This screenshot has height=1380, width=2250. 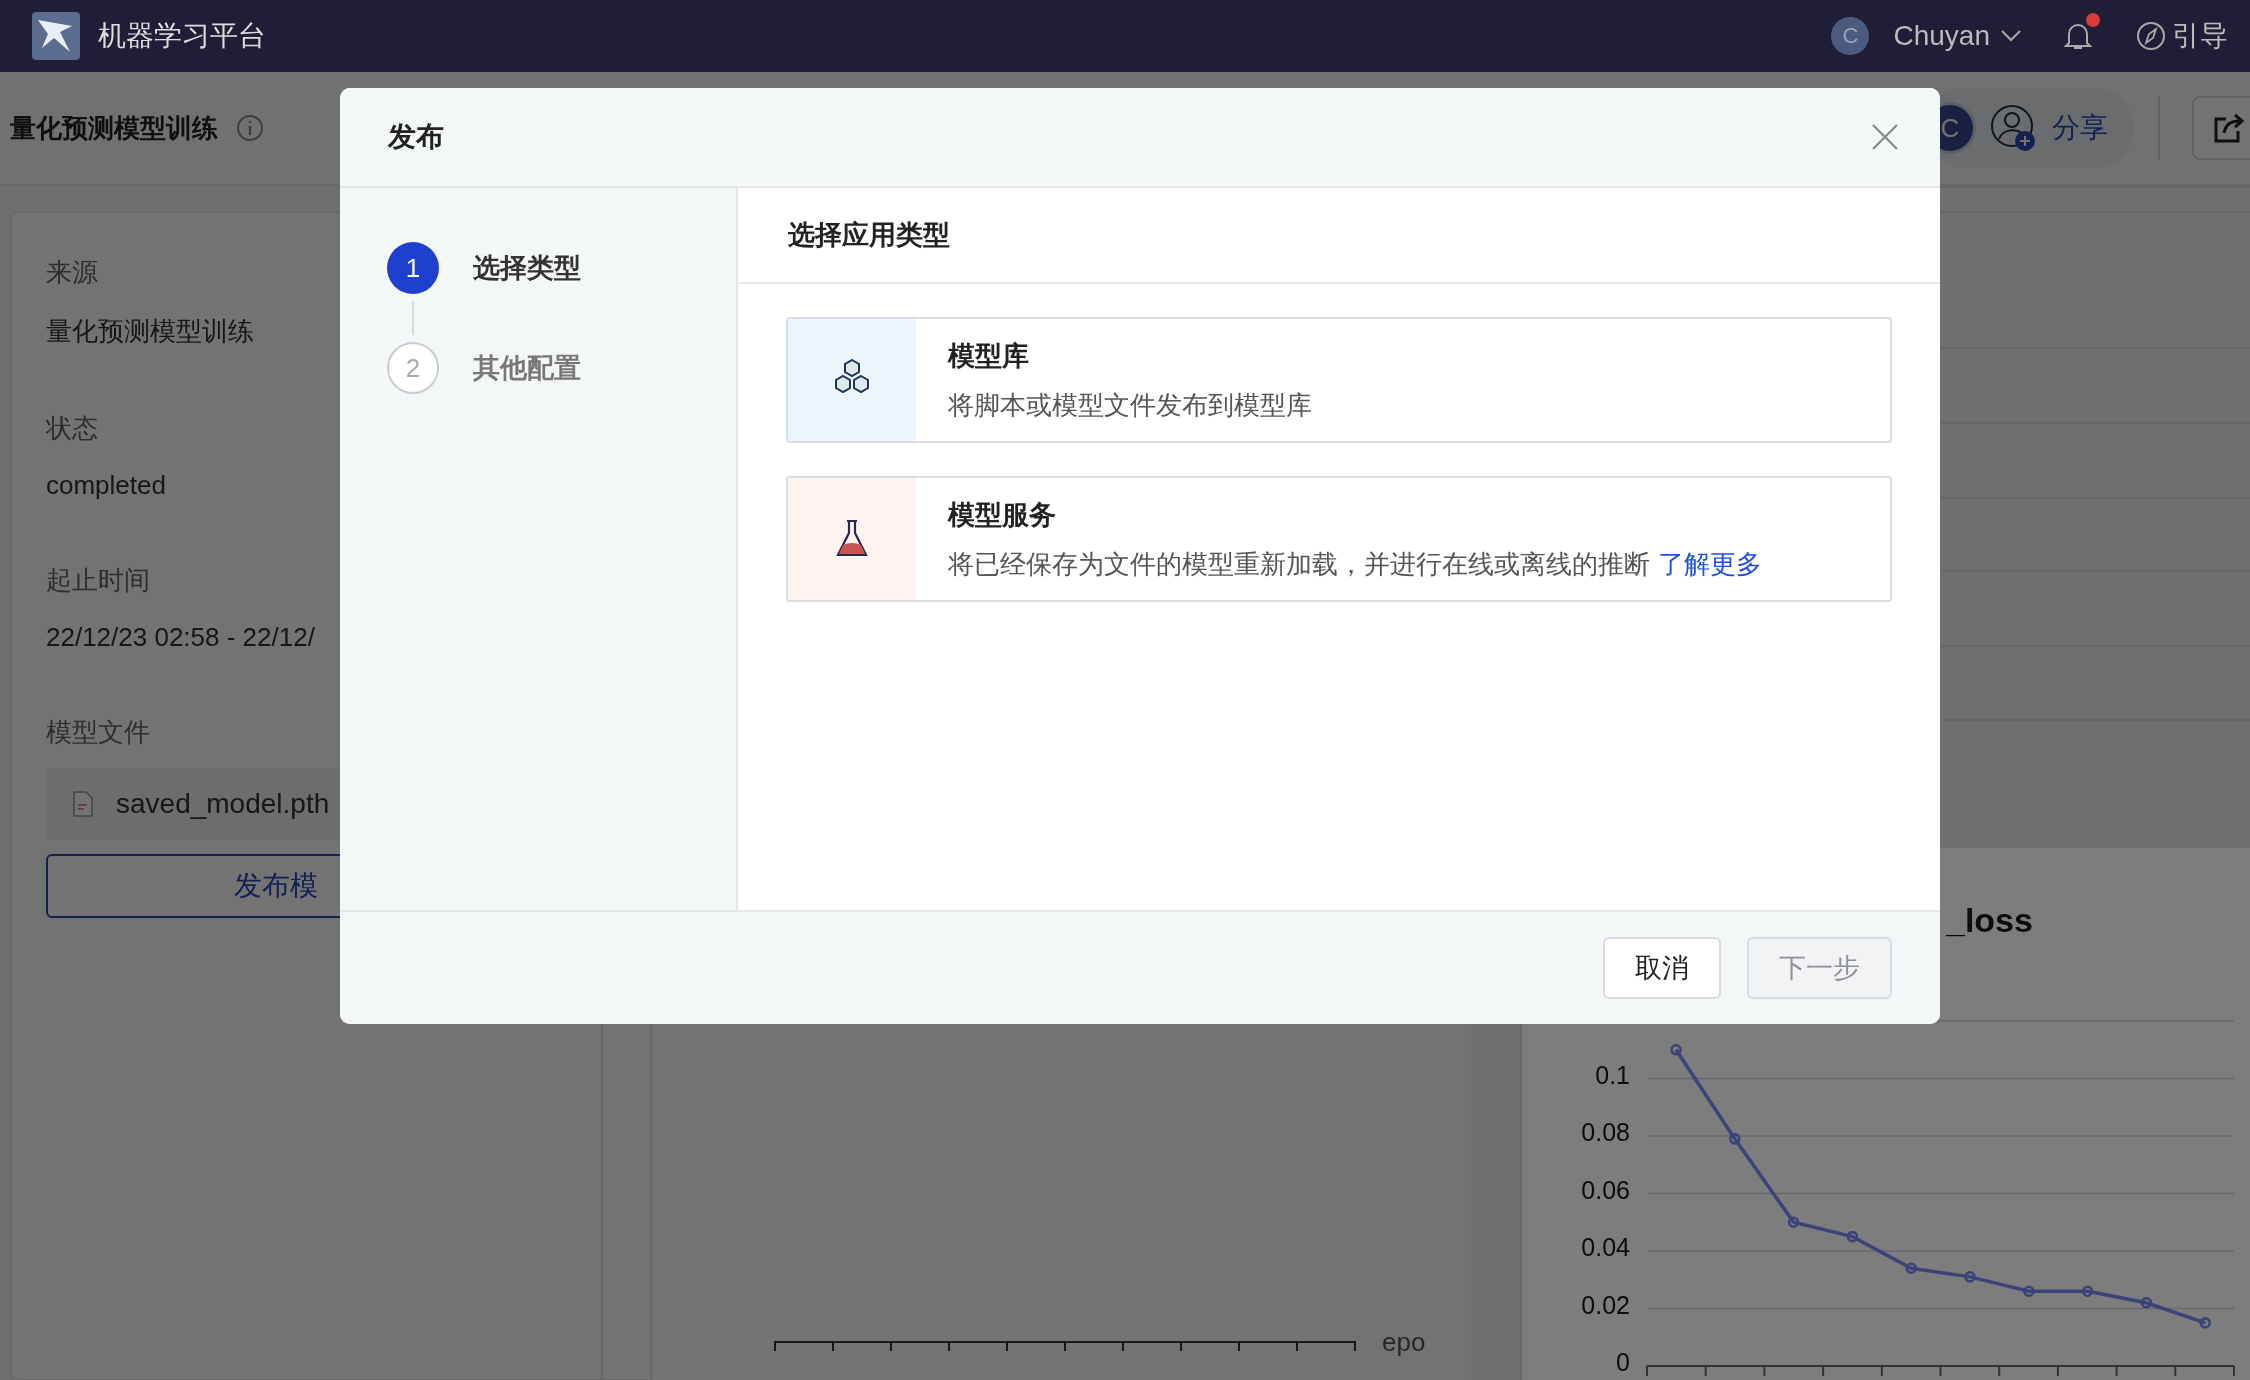 What do you see at coordinates (2229, 128) in the screenshot?
I see `export-icon` at bounding box center [2229, 128].